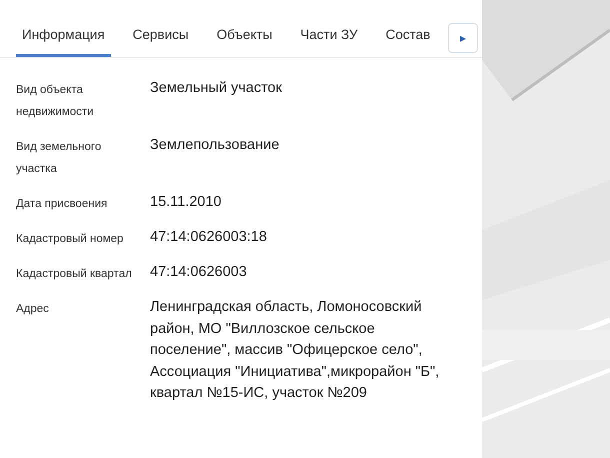  Describe the element at coordinates (463, 38) in the screenshot. I see `scroll-right-button: ▸` at that location.